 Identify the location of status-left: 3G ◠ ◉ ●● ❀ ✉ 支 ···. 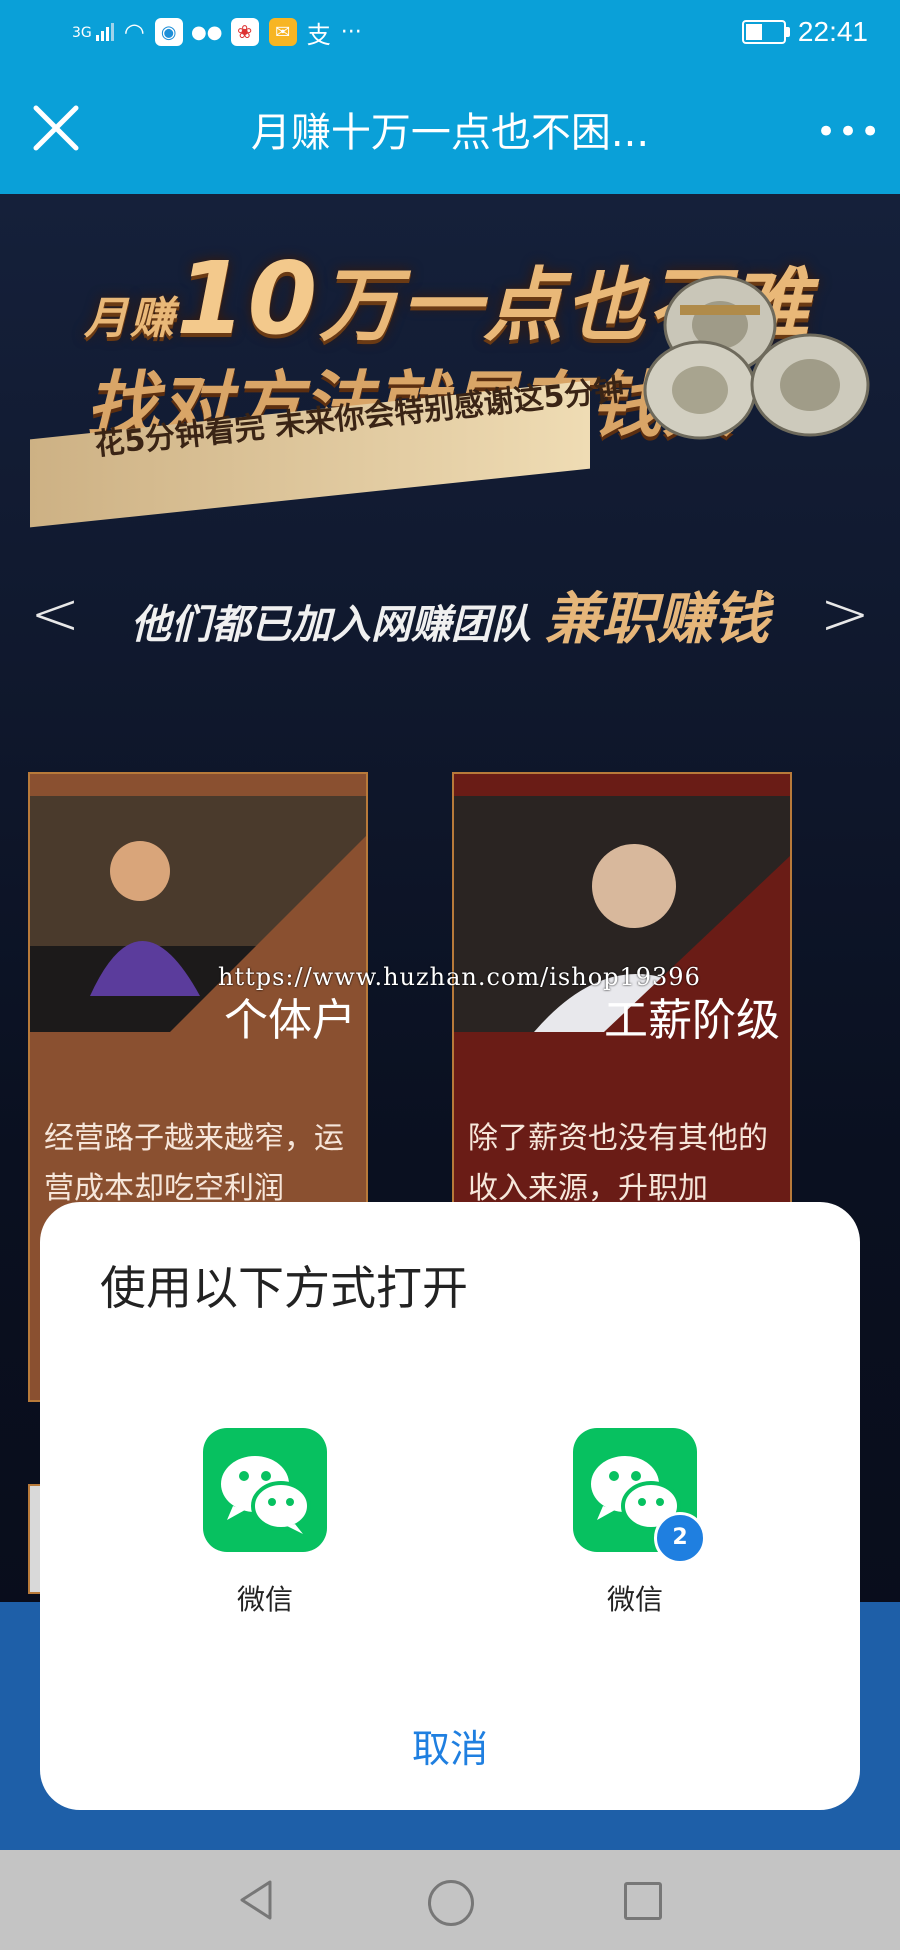
(217, 32).